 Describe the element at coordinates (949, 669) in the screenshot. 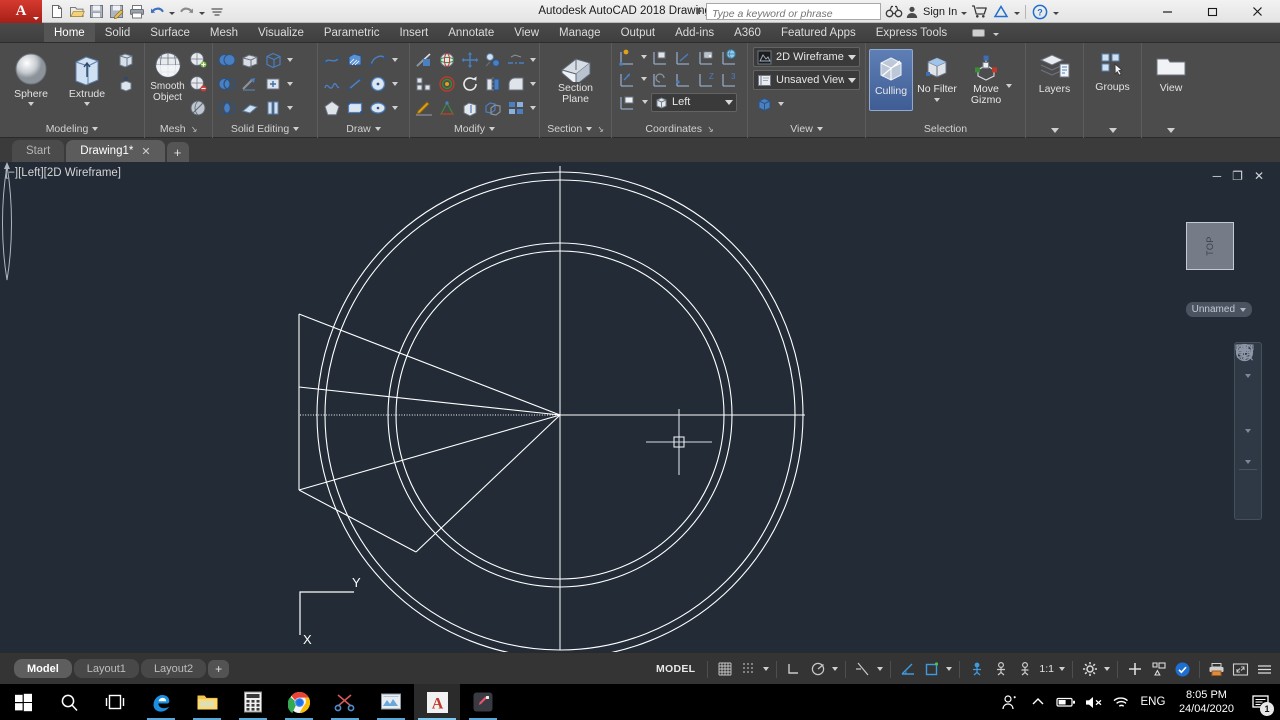

I see `osnap-caret` at that location.